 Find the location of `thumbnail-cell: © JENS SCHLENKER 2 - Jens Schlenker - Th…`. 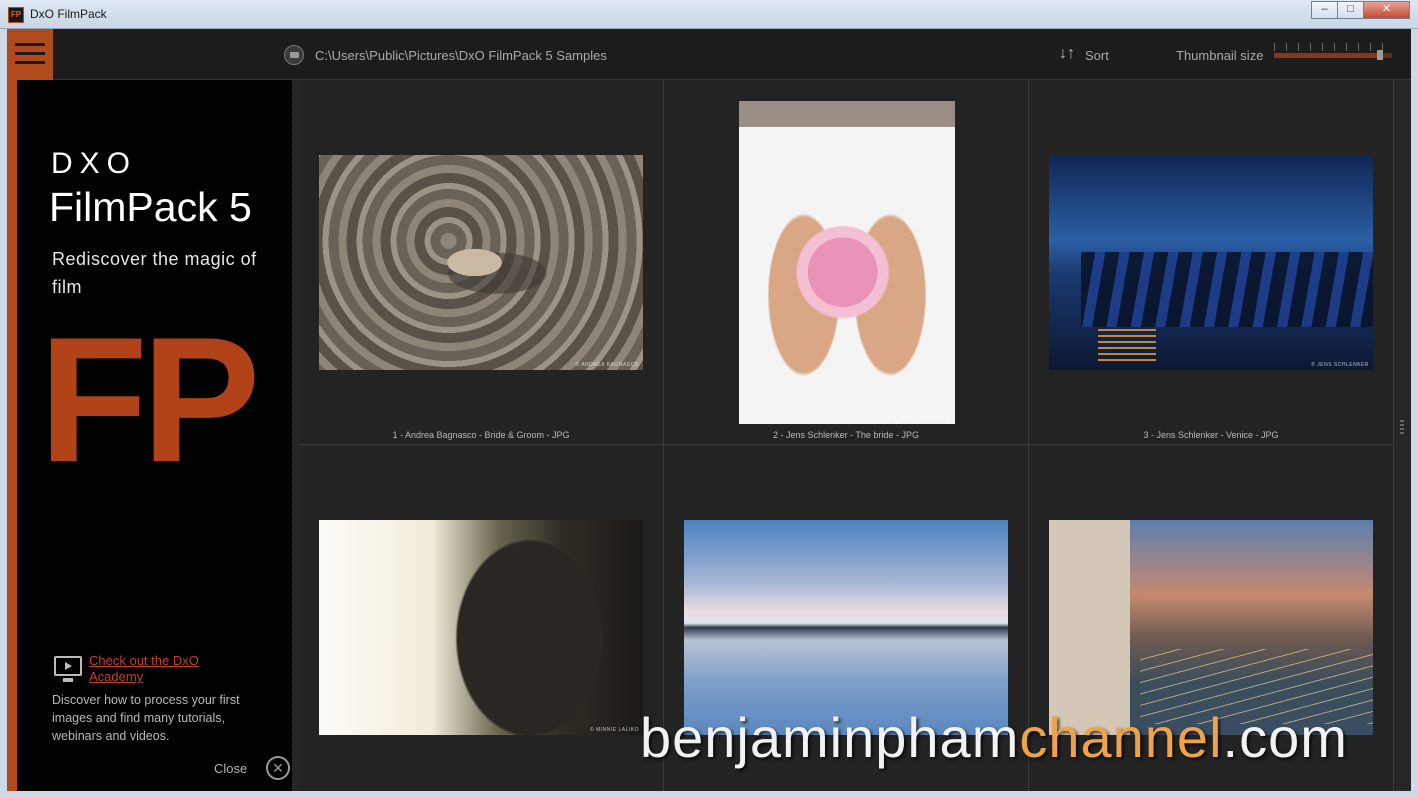

thumbnail-cell: © JENS SCHLENKER 2 - Jens Schlenker - Th… is located at coordinates (846, 262).